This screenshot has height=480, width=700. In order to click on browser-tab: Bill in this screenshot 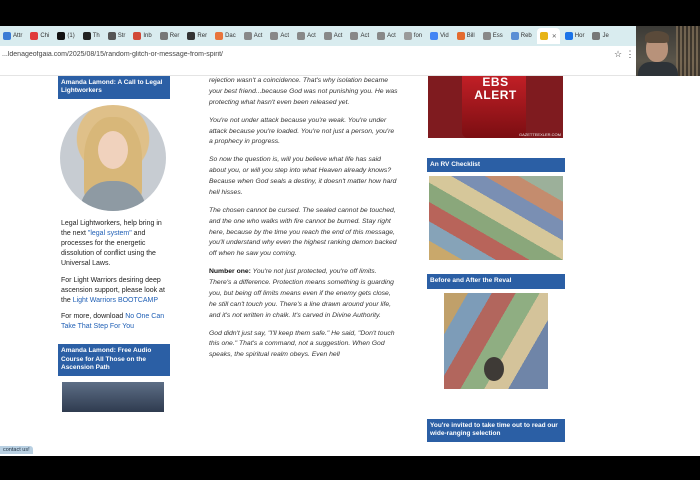, I will do `click(466, 36)`.